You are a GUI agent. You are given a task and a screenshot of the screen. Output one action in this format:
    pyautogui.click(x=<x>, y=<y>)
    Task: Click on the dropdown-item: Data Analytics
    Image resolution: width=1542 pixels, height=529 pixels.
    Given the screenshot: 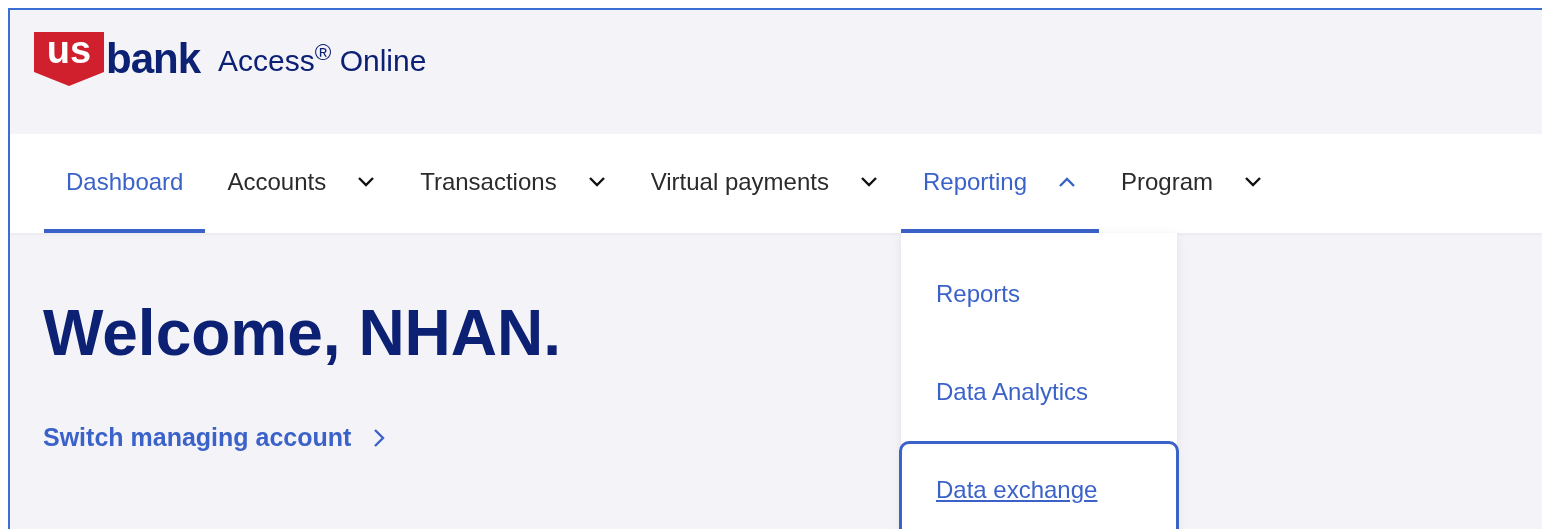 What is the action you would take?
    pyautogui.click(x=1038, y=392)
    